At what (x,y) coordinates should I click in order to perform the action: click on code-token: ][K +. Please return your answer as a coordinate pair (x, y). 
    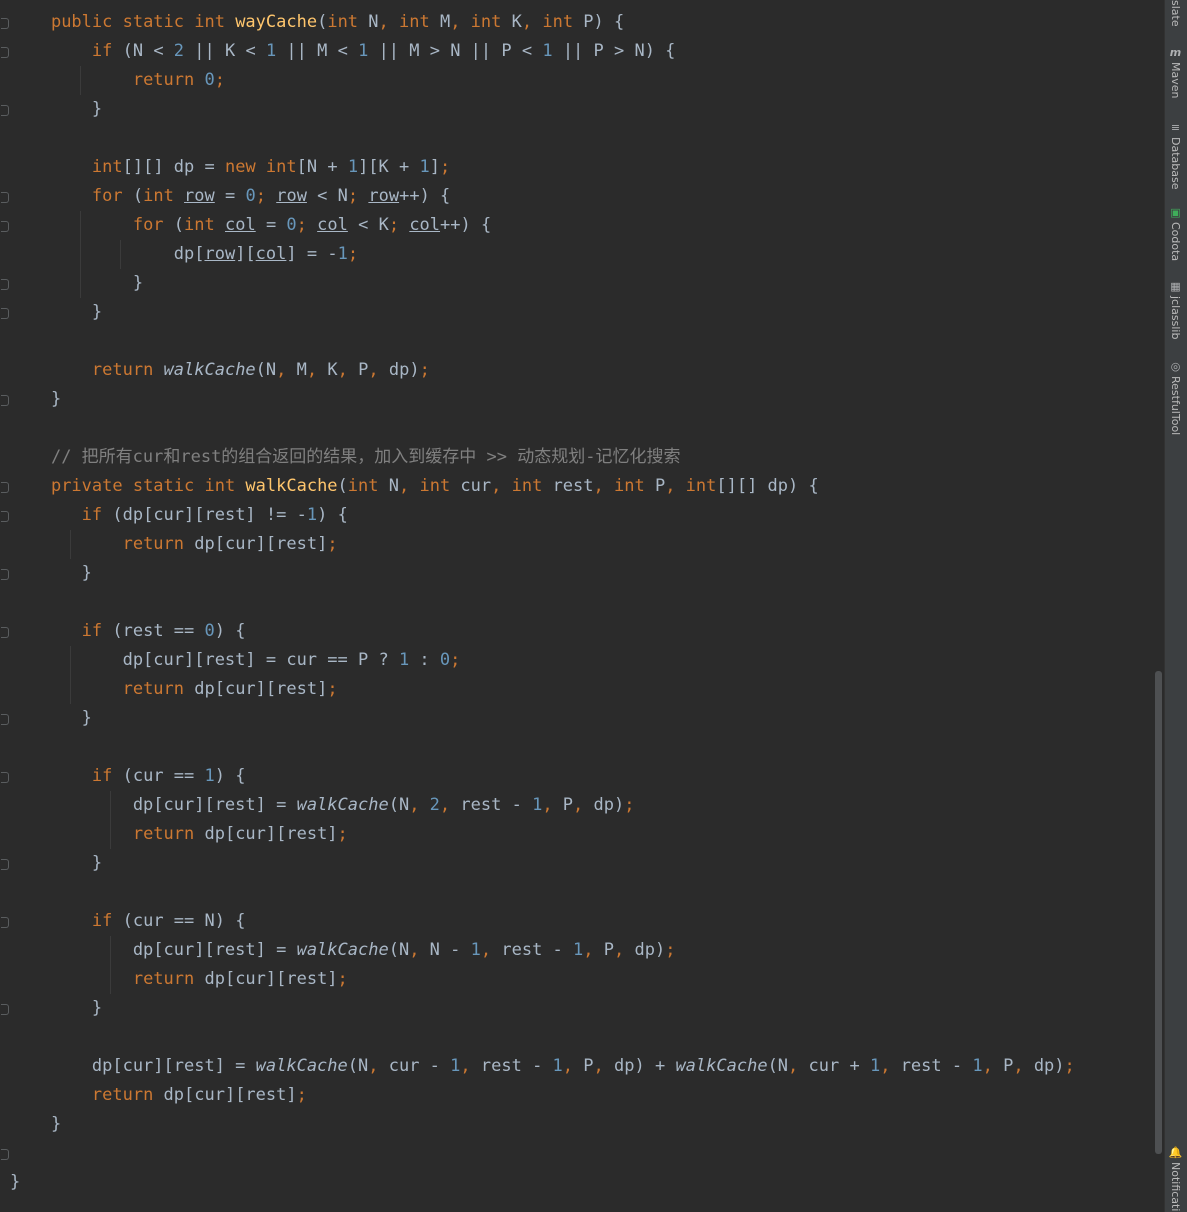
    Looking at the image, I should click on (389, 167).